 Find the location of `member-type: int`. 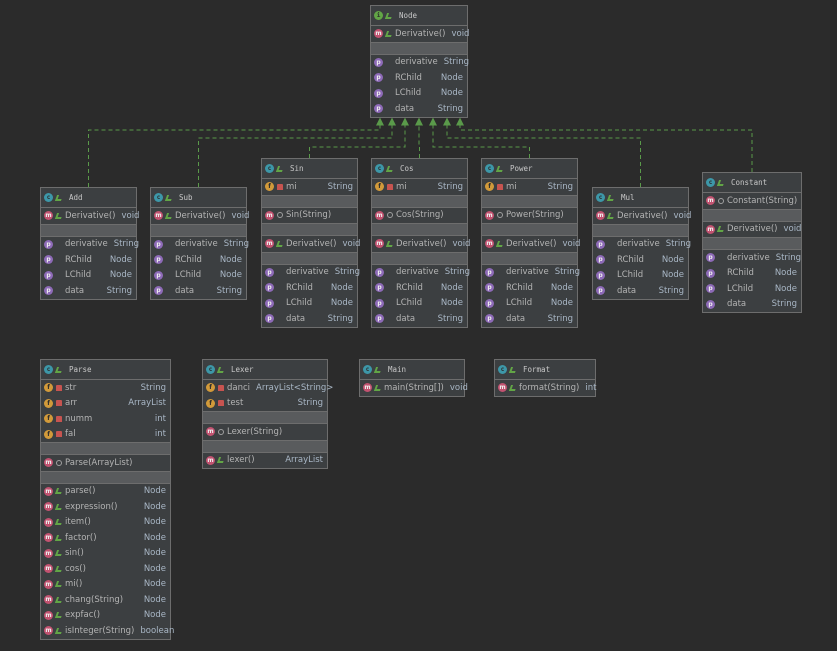

member-type: int is located at coordinates (591, 387).